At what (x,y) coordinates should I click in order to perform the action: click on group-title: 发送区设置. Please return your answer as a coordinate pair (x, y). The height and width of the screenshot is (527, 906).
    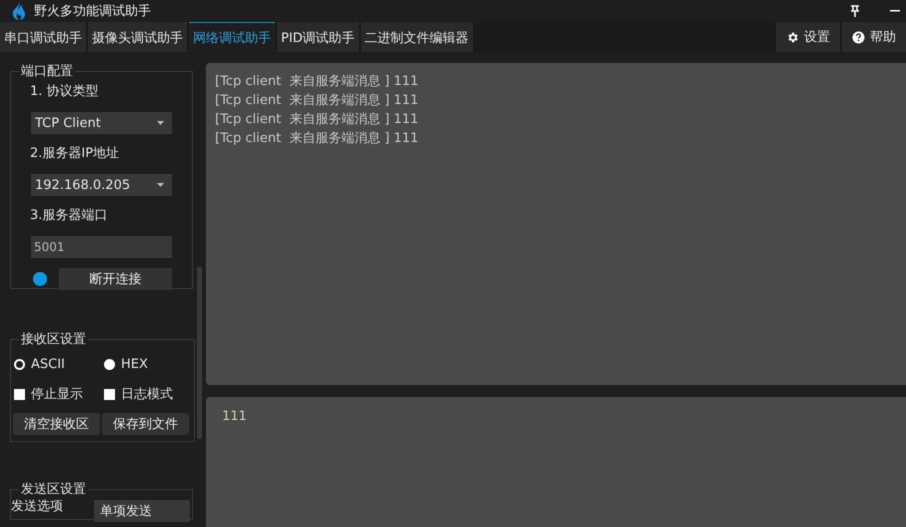
    Looking at the image, I should click on (53, 489).